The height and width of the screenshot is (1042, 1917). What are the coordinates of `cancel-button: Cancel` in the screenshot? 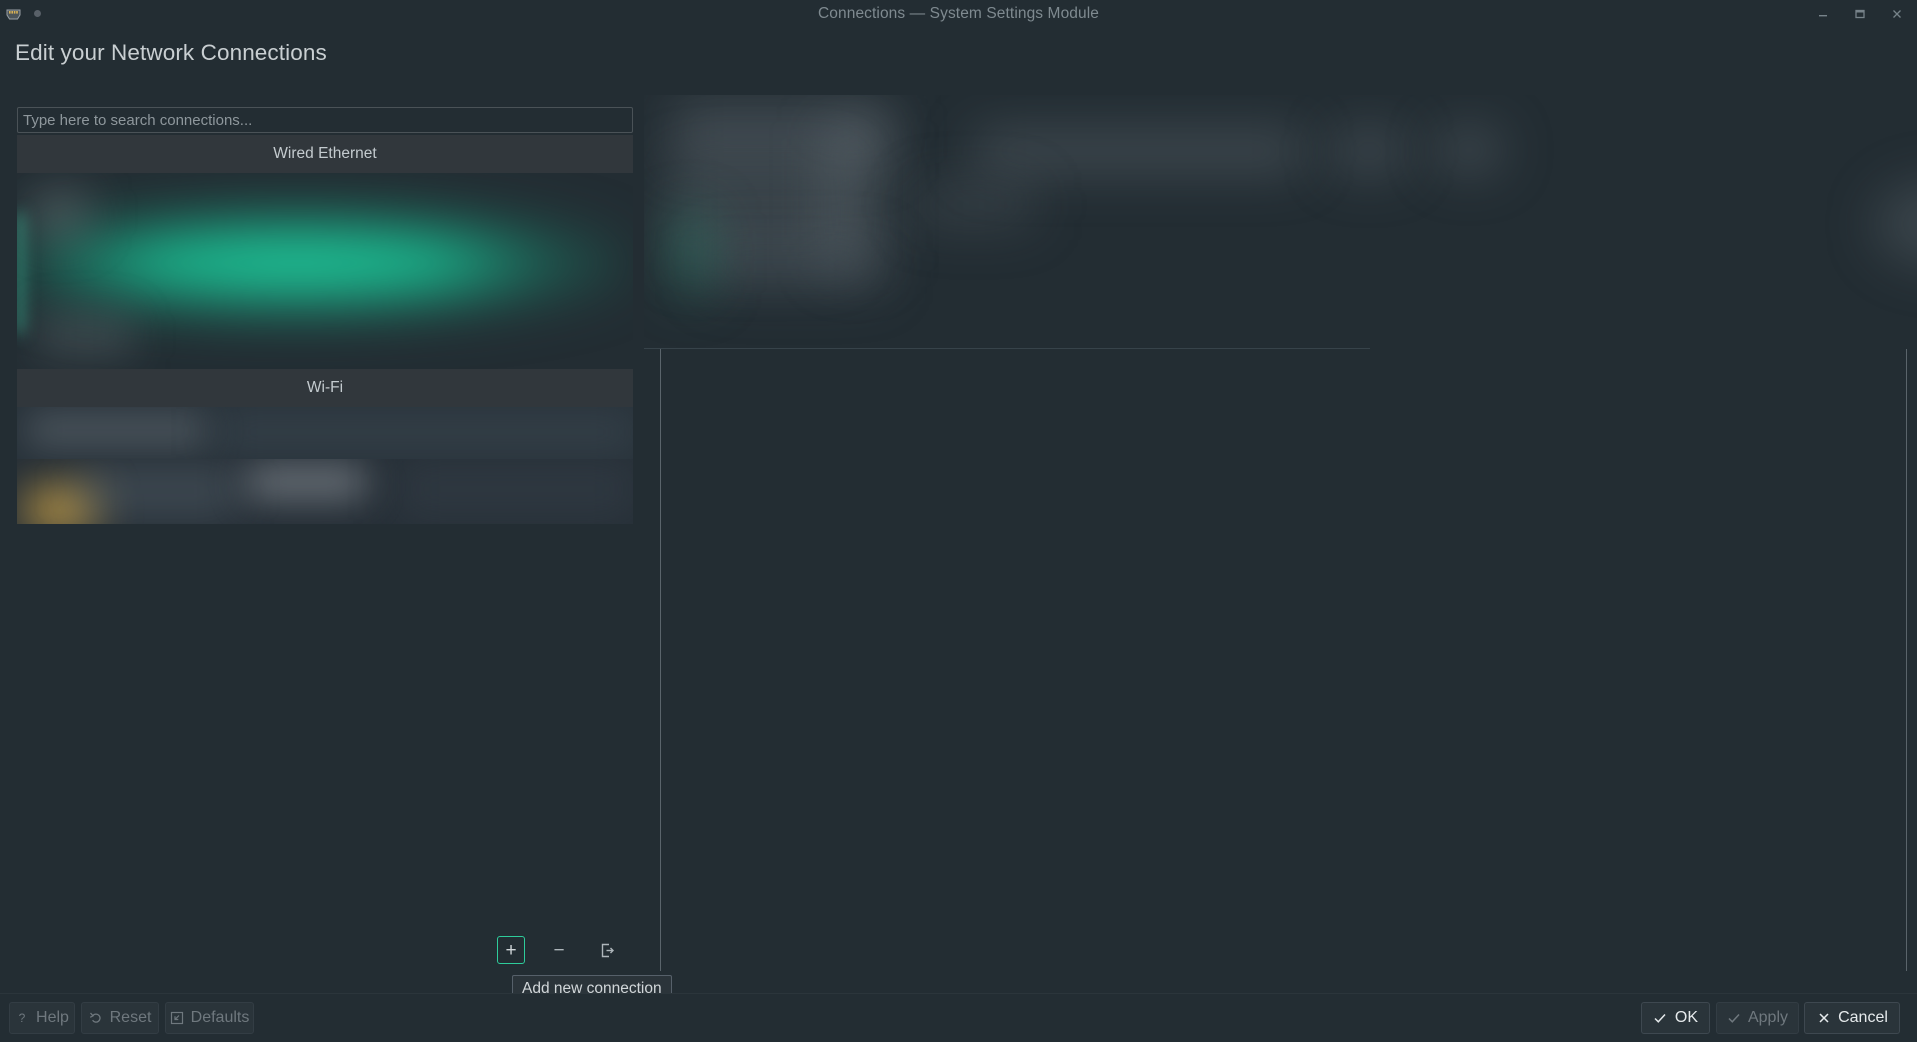 It's located at (1852, 1018).